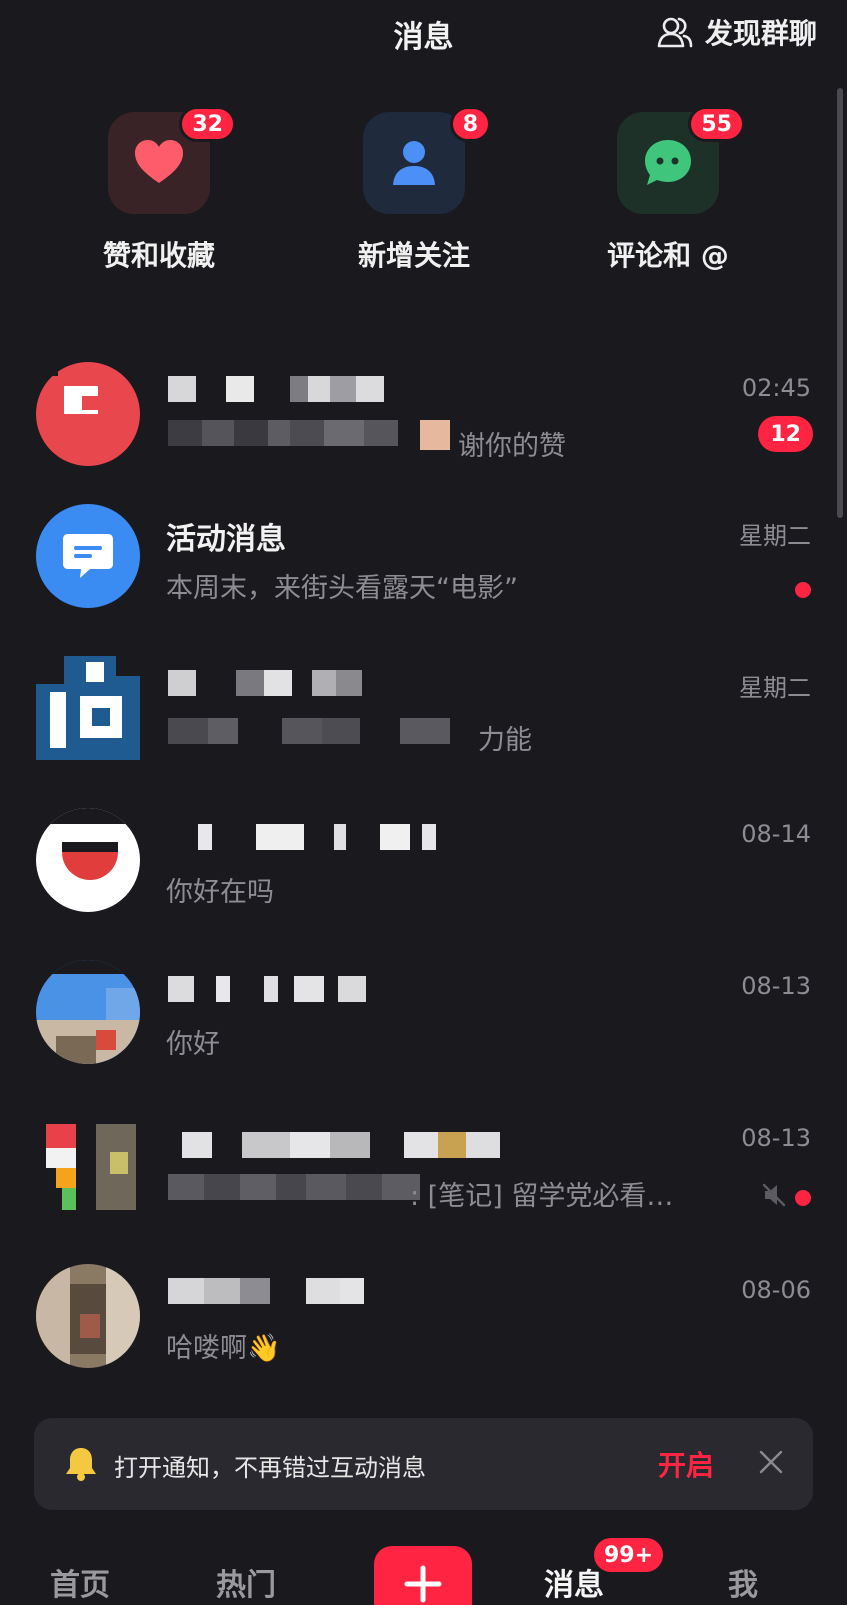 The image size is (847, 1605). What do you see at coordinates (668, 255) in the screenshot?
I see `comments-label: 评论和 @` at bounding box center [668, 255].